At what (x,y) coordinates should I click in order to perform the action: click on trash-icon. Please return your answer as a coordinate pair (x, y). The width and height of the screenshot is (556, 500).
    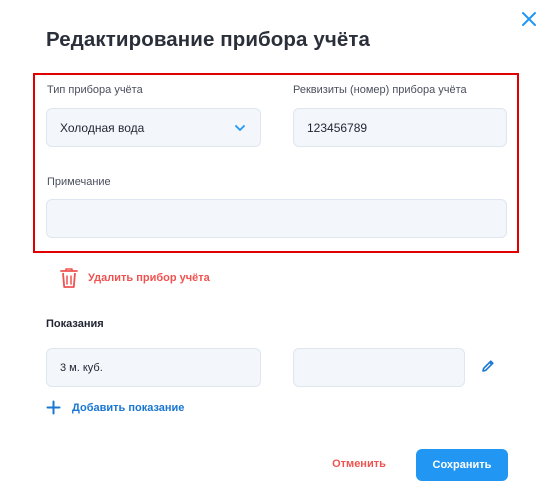
    Looking at the image, I should click on (69, 278).